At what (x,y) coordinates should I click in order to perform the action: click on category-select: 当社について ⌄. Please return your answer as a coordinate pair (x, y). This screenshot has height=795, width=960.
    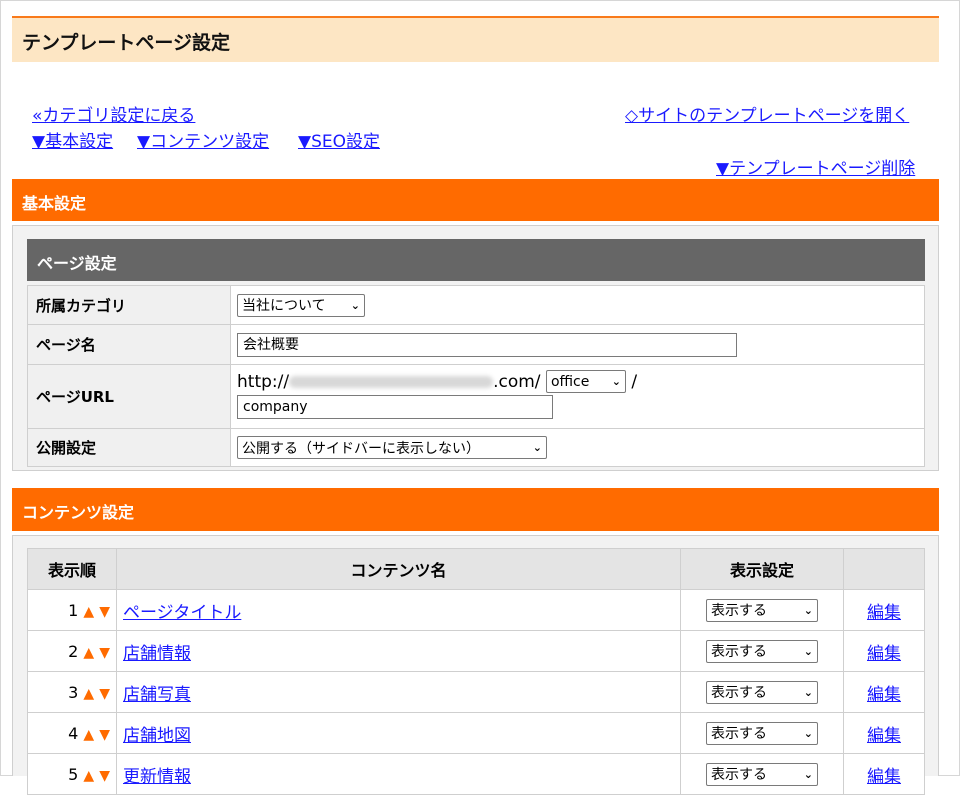
    Looking at the image, I should click on (301, 305).